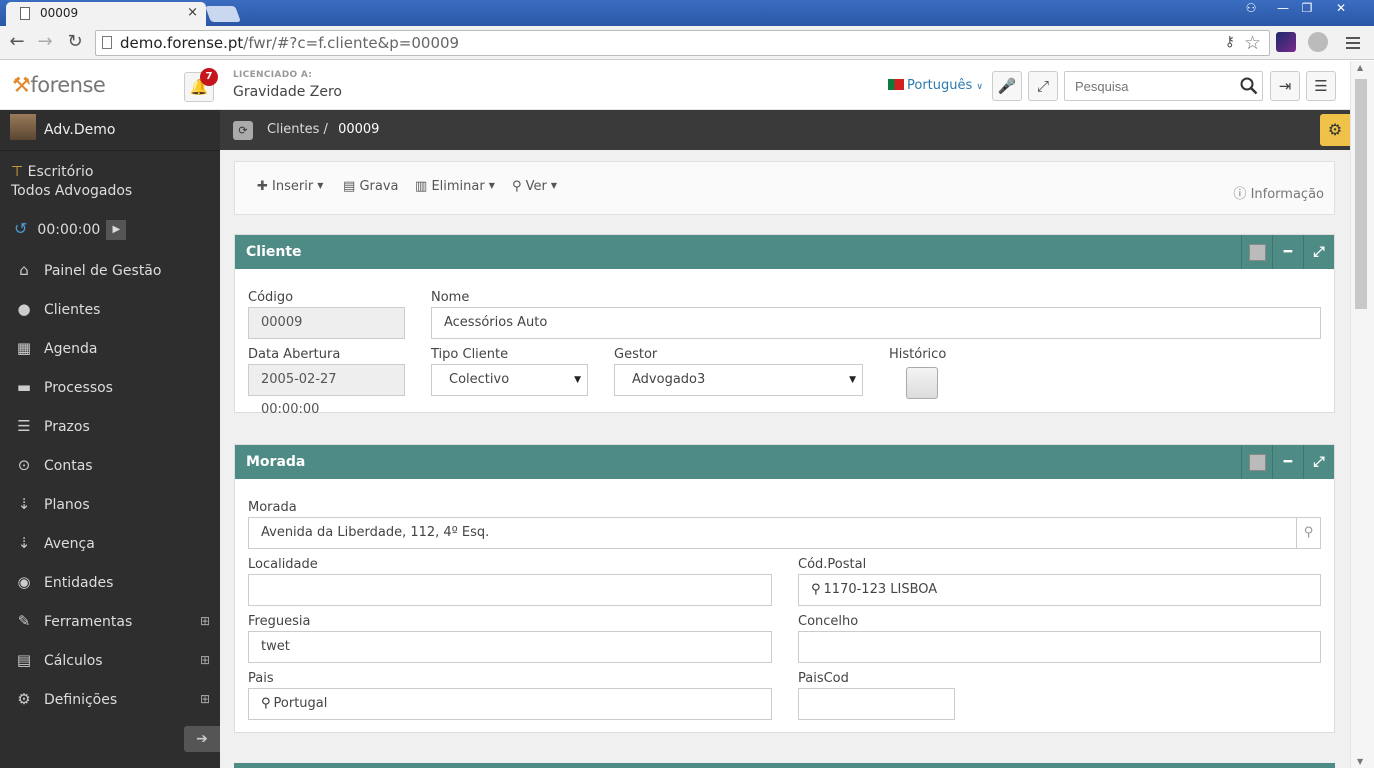 The width and height of the screenshot is (1374, 768). Describe the element at coordinates (828, 621) in the screenshot. I see `concelho-label: Concelho` at that location.